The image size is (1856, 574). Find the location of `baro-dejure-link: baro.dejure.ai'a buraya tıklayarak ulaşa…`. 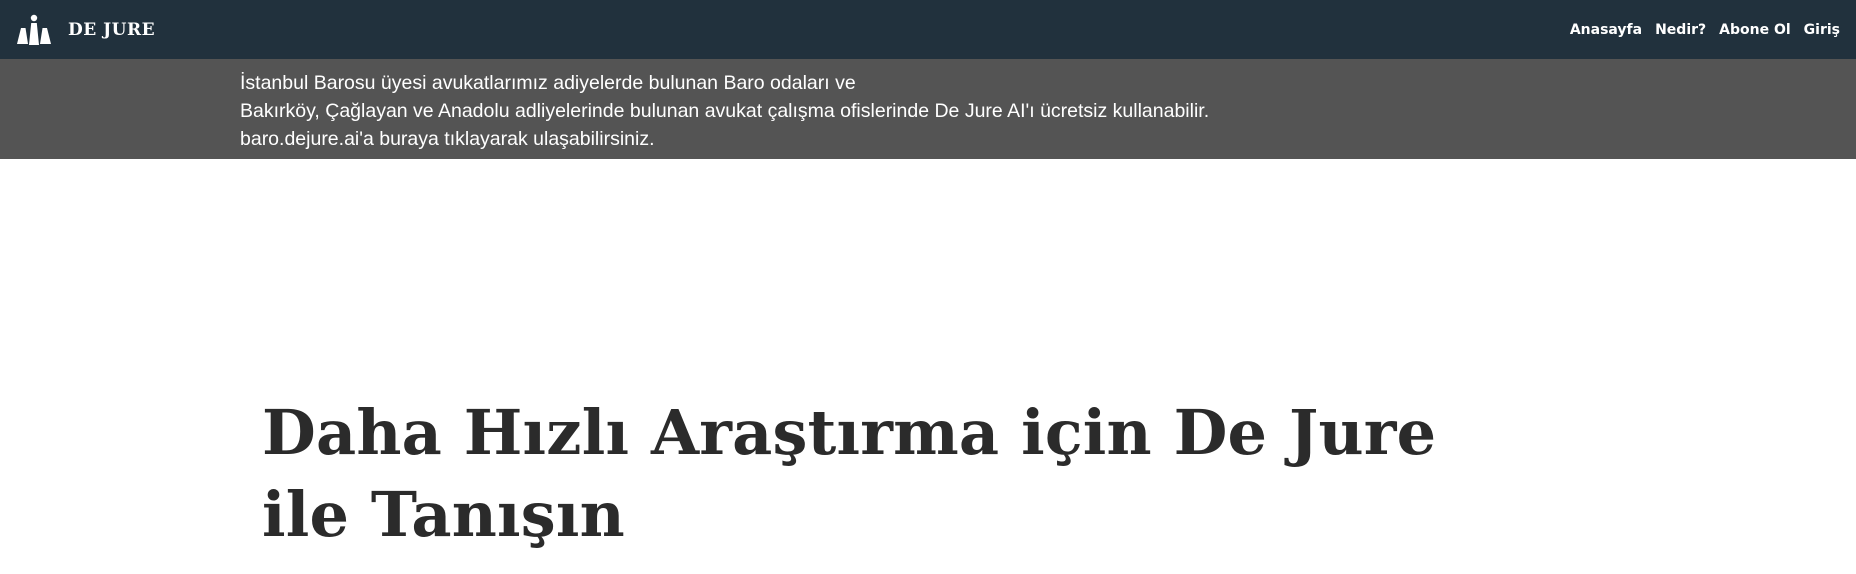

baro-dejure-link: baro.dejure.ai'a buraya tıklayarak ulaşa… is located at coordinates (447, 139).